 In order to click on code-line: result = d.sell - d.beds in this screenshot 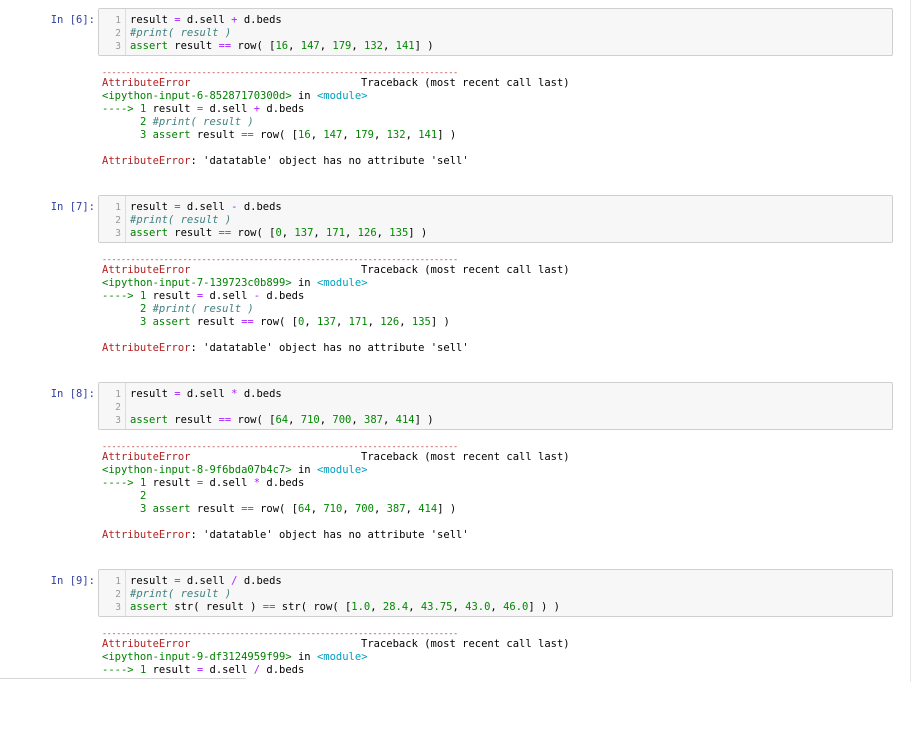, I will do `click(206, 207)`.